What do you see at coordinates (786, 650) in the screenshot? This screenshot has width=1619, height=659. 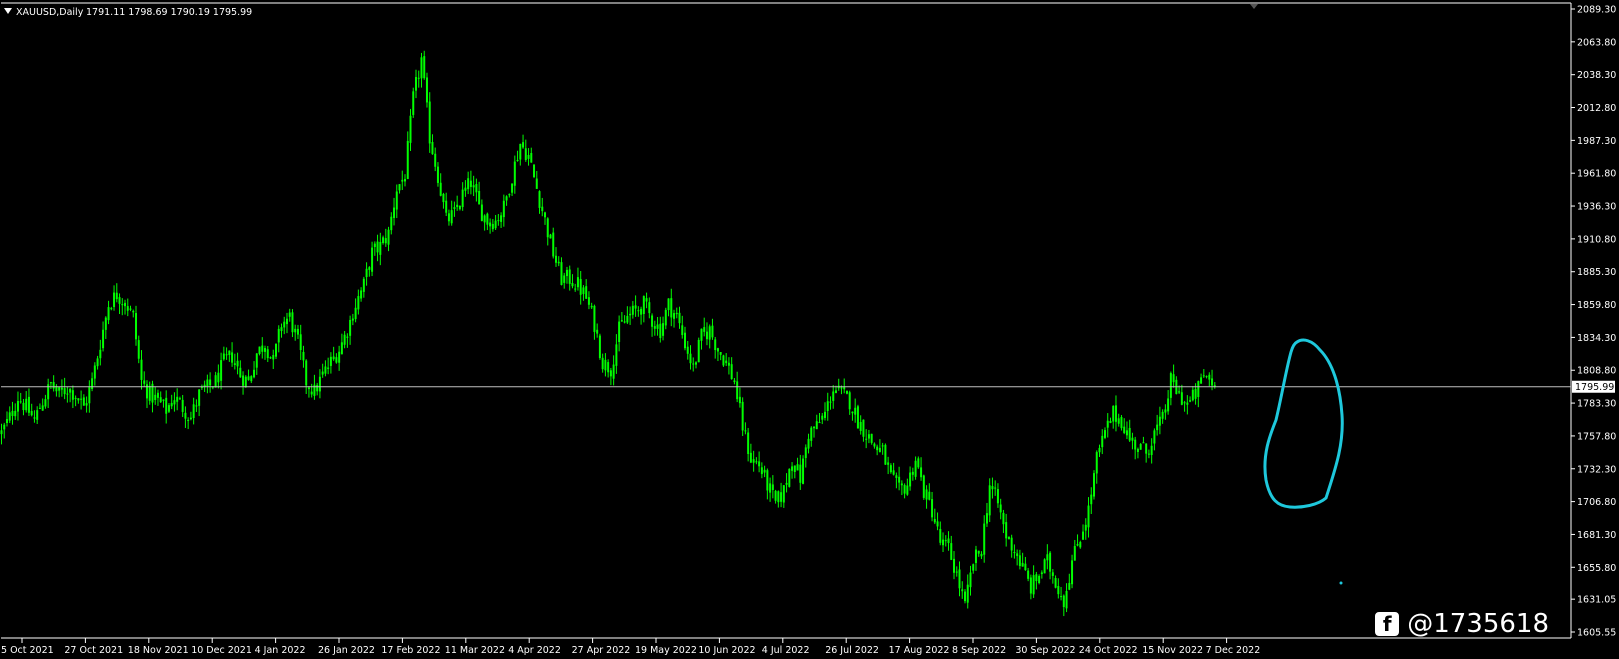 I see `time-tick-label: 4 Jul 2022` at bounding box center [786, 650].